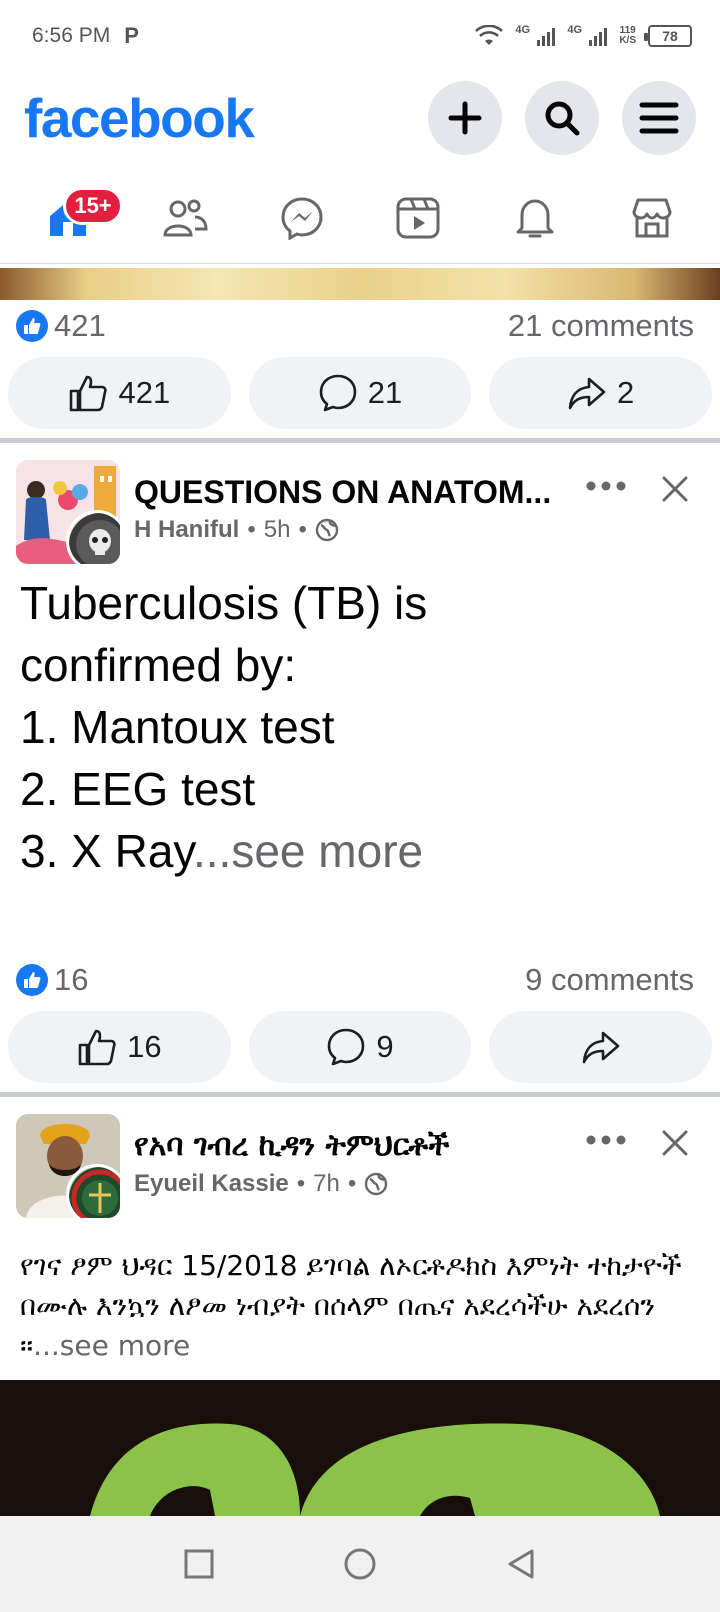  I want to click on search-icon, so click(562, 118).